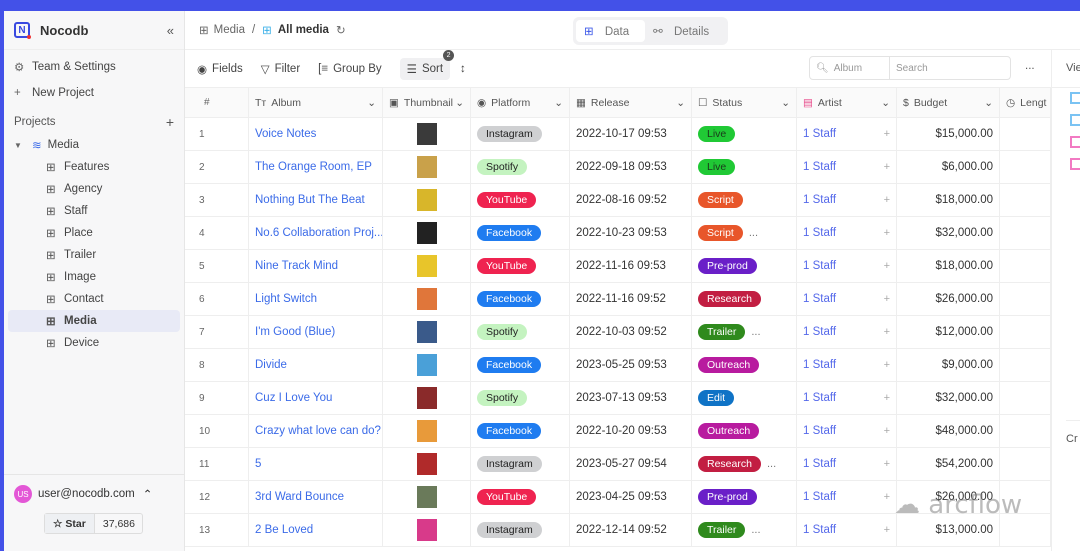  What do you see at coordinates (94, 255) in the screenshot?
I see `sidebar-item-trailer: ⊞ Trailer` at bounding box center [94, 255].